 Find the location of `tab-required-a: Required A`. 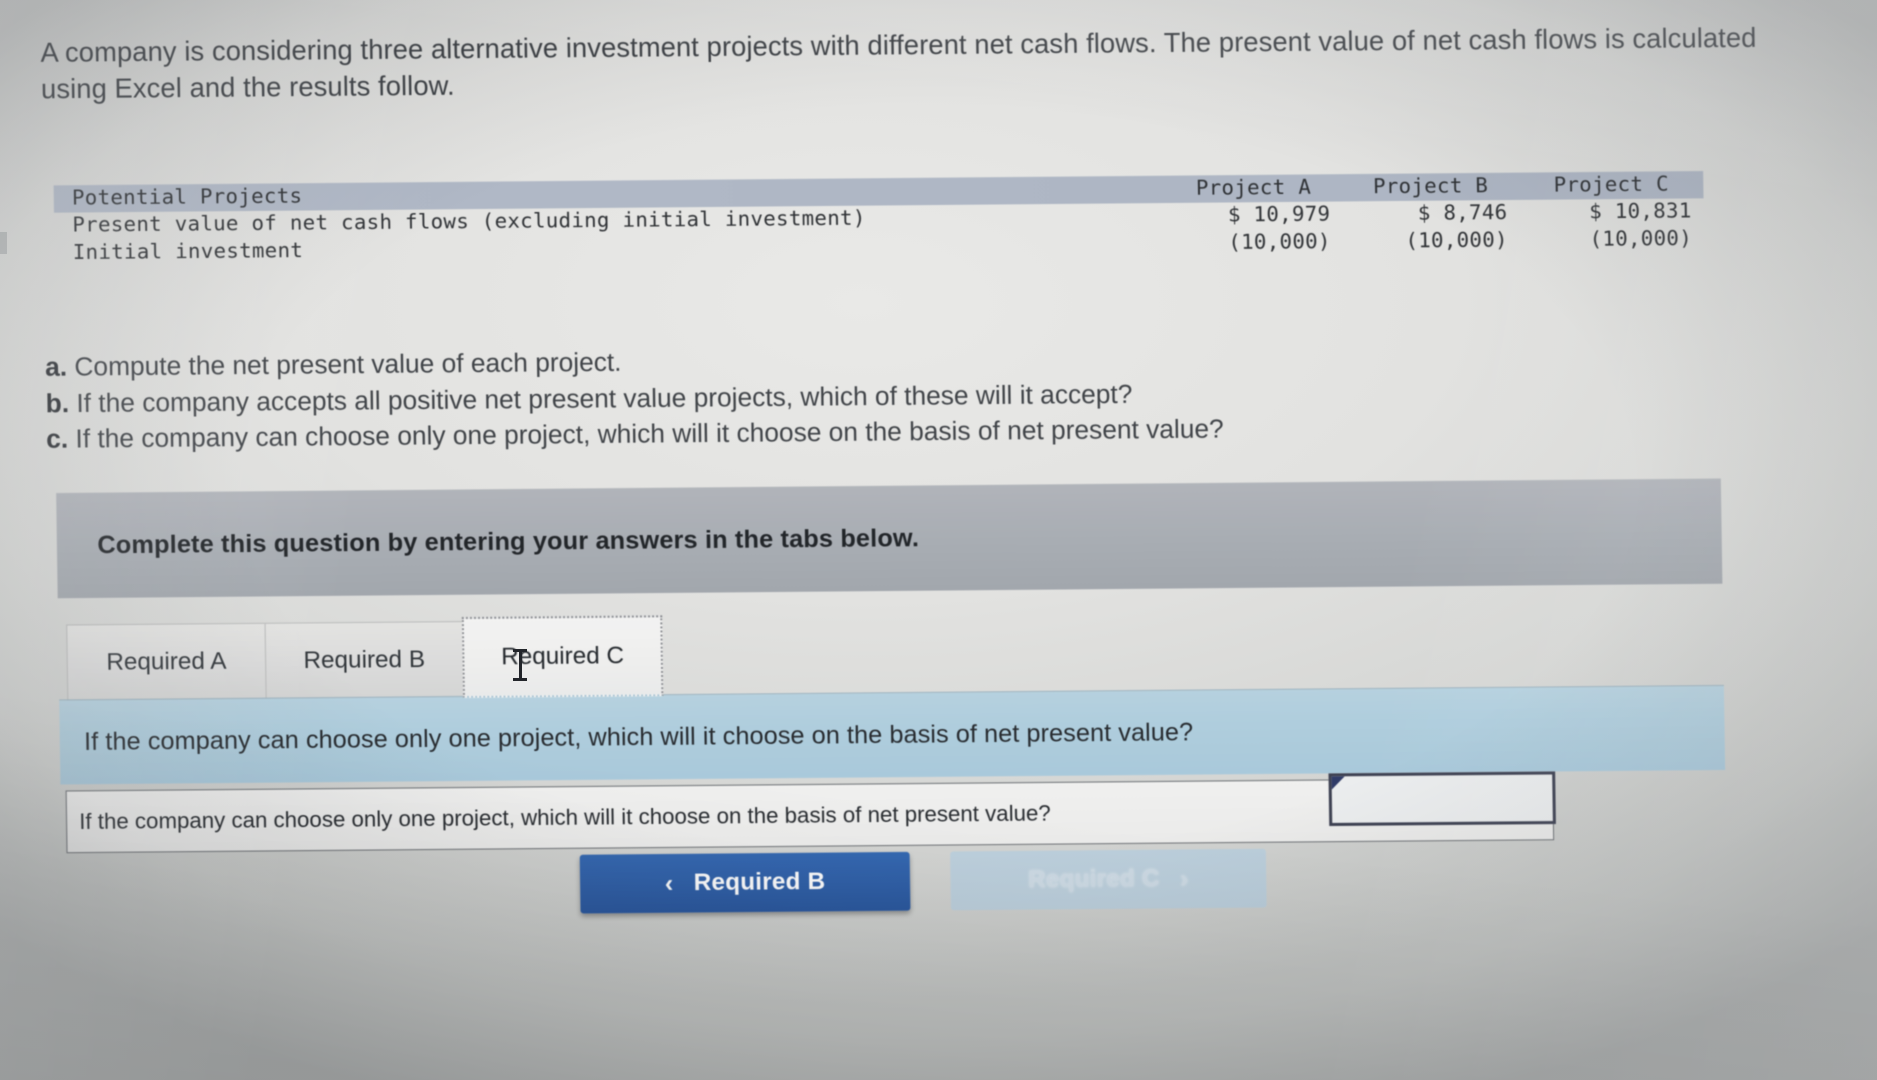

tab-required-a: Required A is located at coordinates (166, 662).